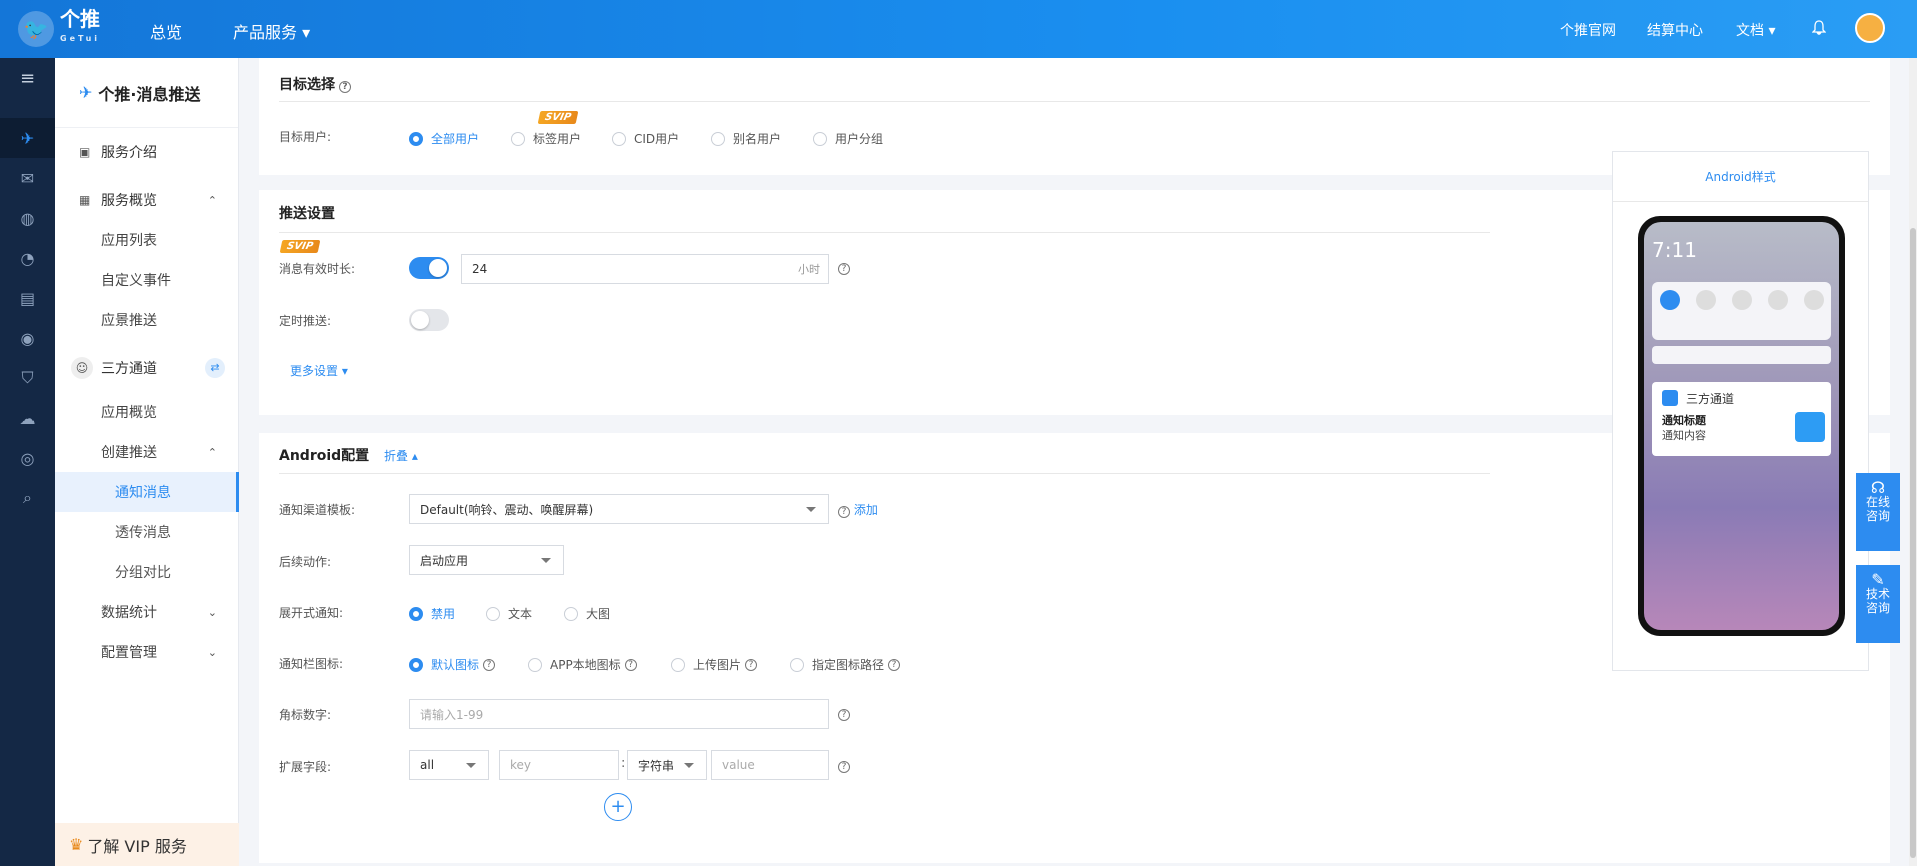 This screenshot has width=1917, height=866. What do you see at coordinates (1870, 28) in the screenshot?
I see `avatar` at bounding box center [1870, 28].